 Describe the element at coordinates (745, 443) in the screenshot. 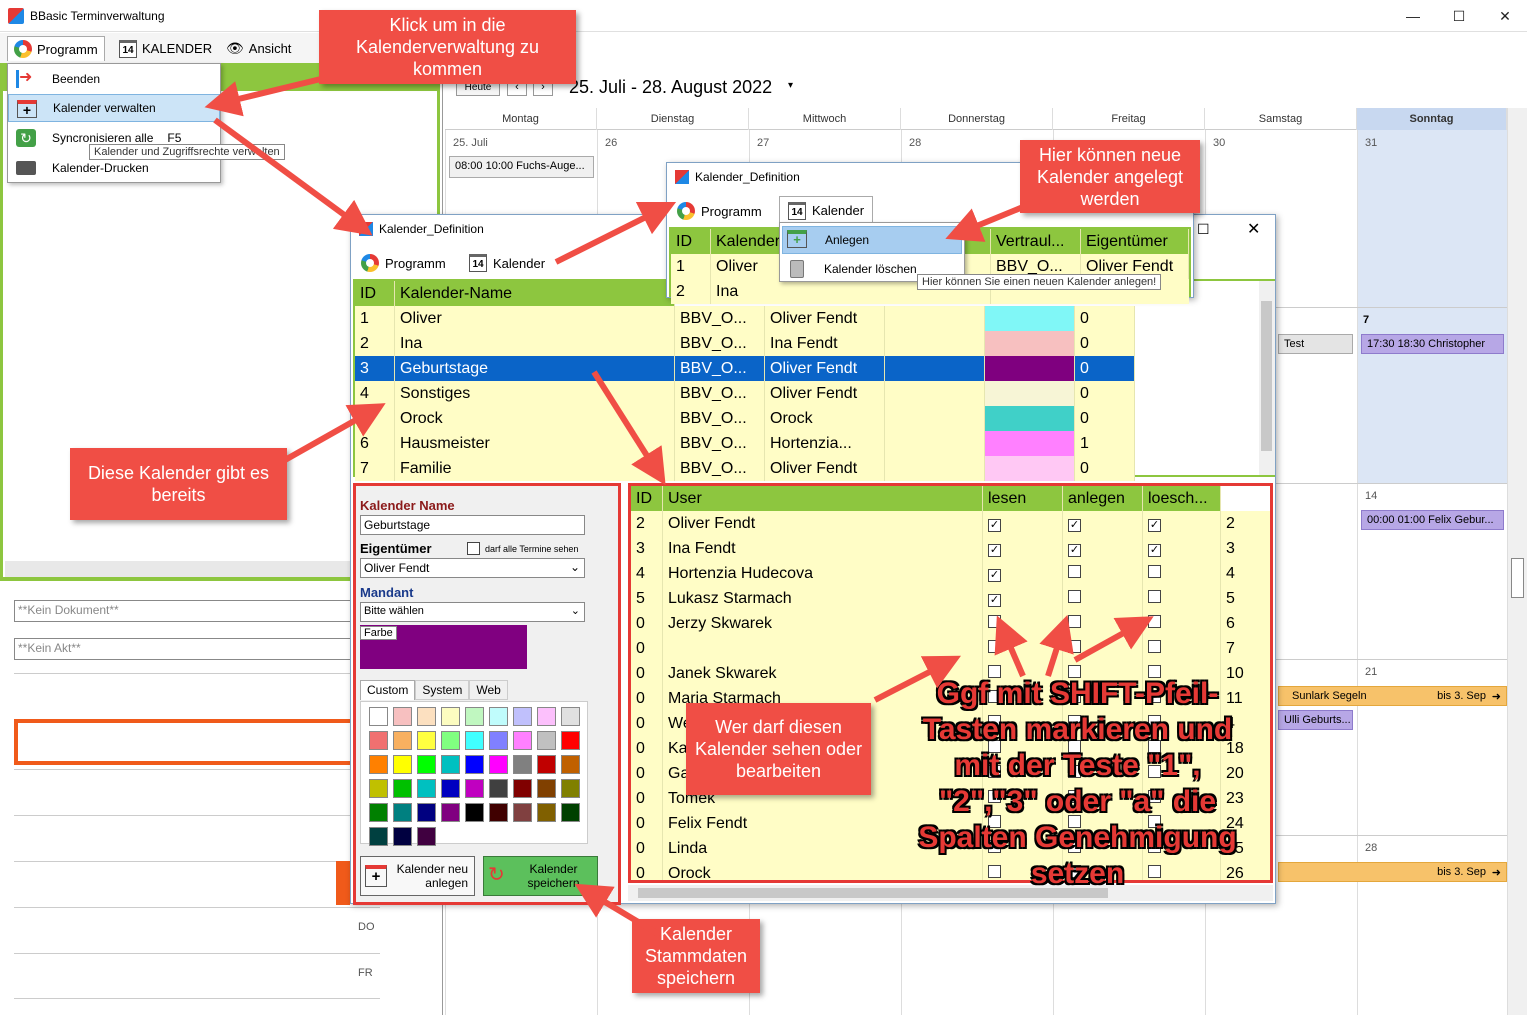

I see `table-row: 6 Hausmeister BBV_O... Hortenzia... 1` at that location.